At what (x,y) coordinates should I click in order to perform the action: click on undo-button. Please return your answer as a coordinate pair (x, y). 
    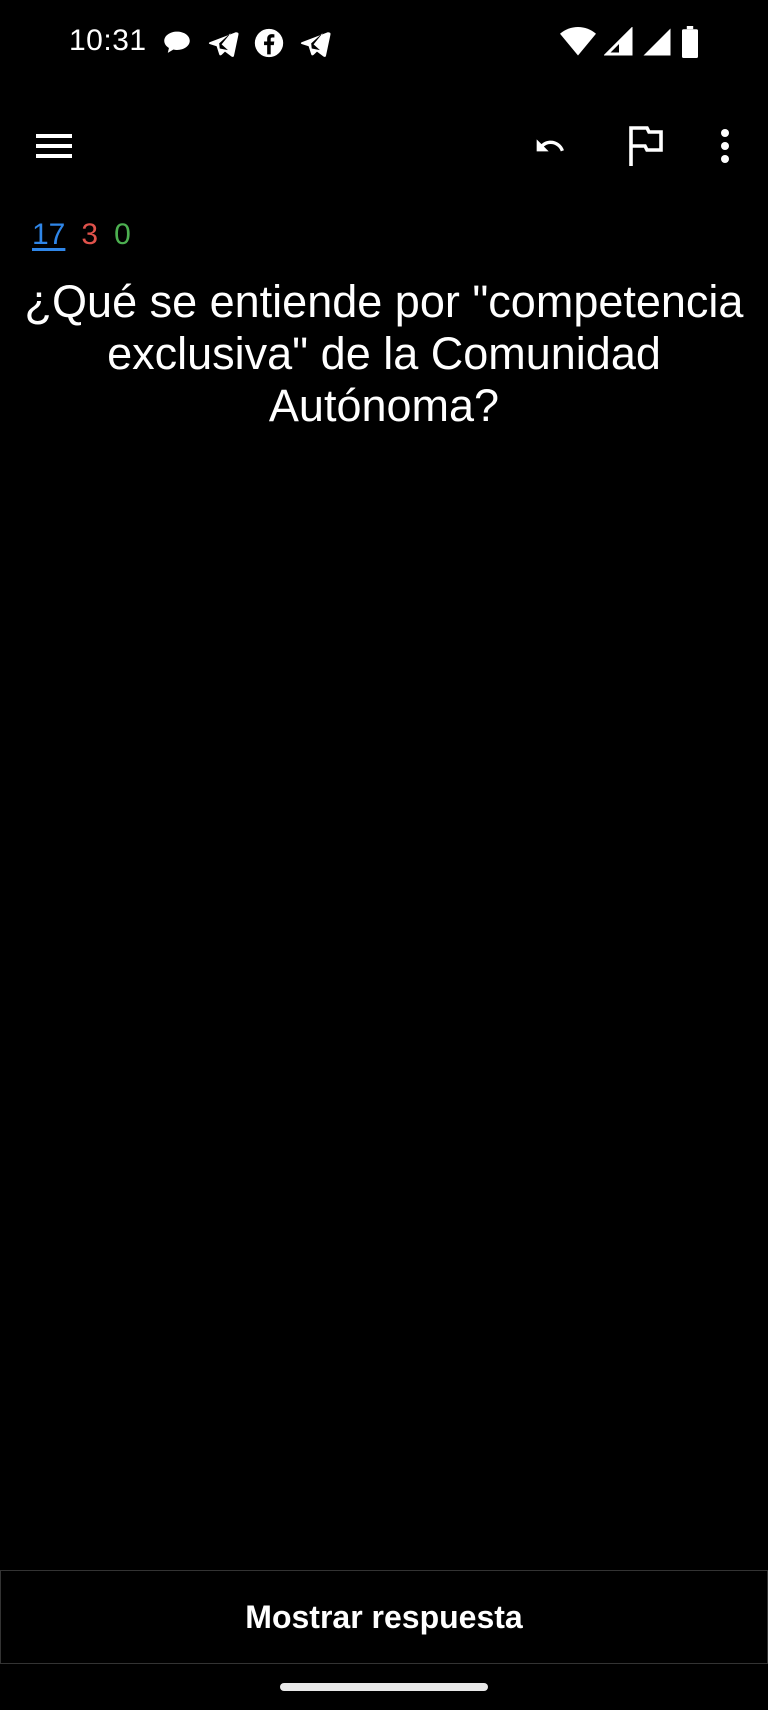
    Looking at the image, I should click on (550, 148).